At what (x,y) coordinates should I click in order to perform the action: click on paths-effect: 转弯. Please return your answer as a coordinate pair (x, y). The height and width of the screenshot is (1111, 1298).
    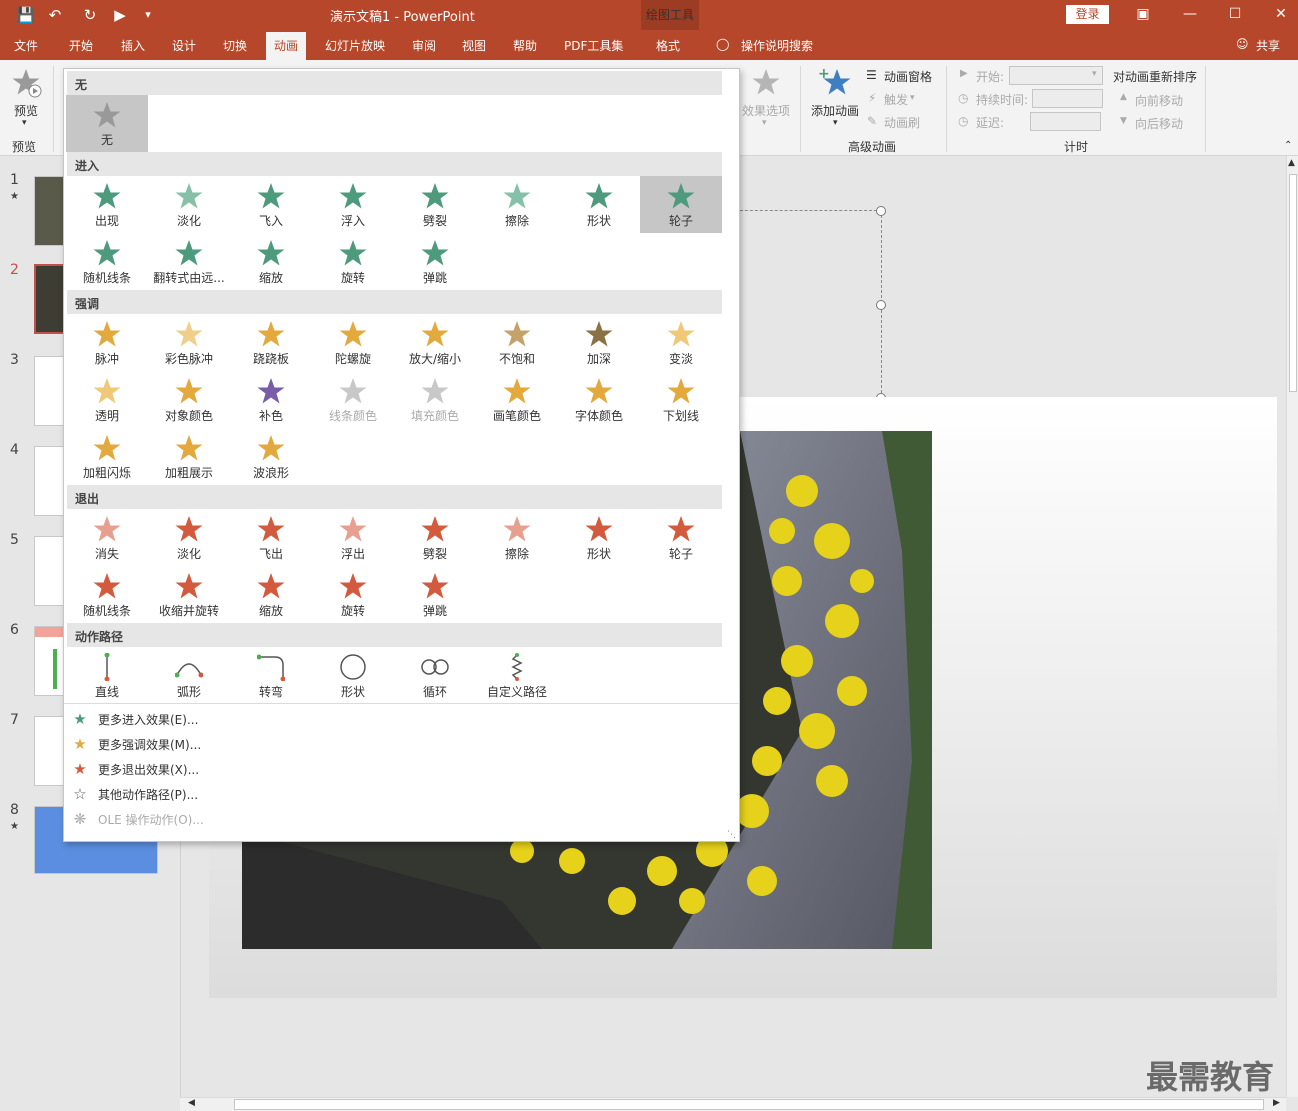
    Looking at the image, I should click on (271, 675).